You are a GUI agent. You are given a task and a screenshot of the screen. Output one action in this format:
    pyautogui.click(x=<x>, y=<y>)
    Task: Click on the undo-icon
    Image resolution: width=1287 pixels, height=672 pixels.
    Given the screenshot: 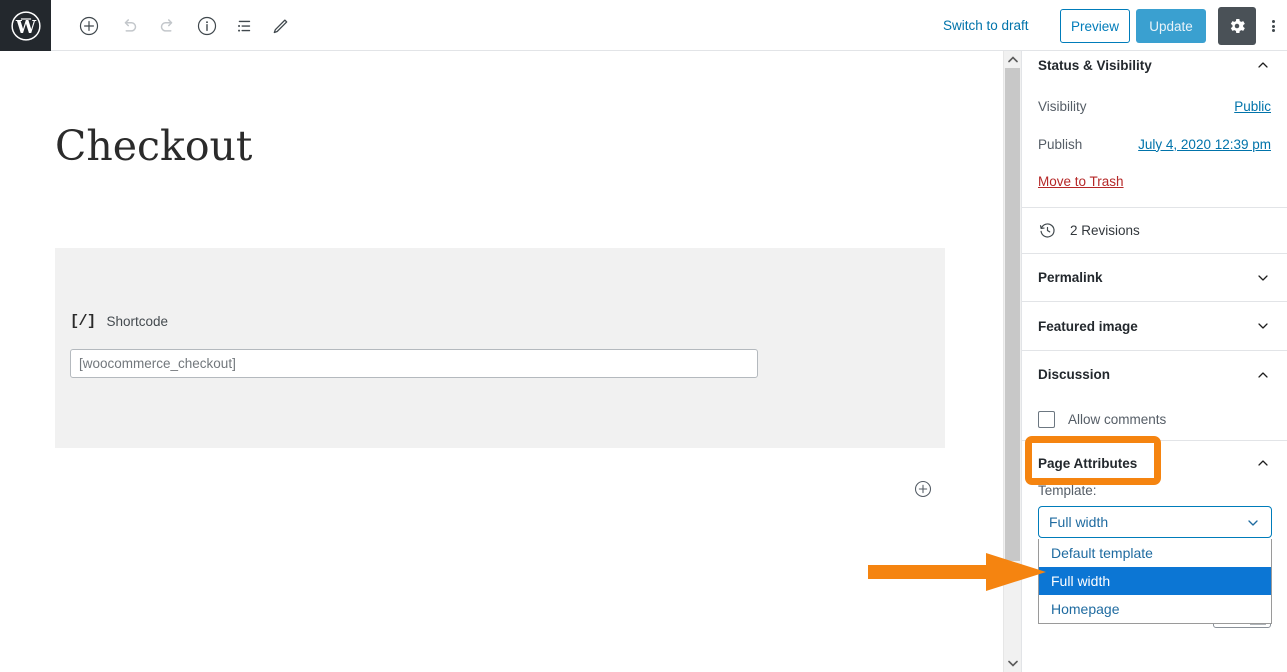 What is the action you would take?
    pyautogui.click(x=129, y=26)
    